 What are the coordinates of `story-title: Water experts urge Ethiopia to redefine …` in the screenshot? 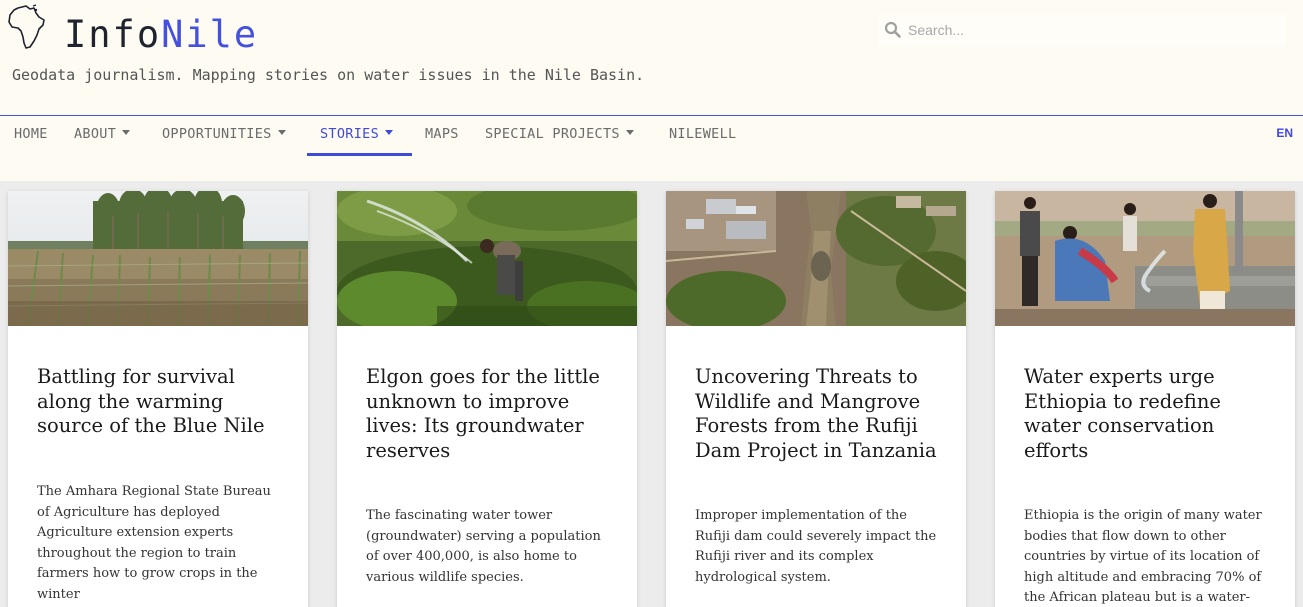 It's located at (1149, 414).